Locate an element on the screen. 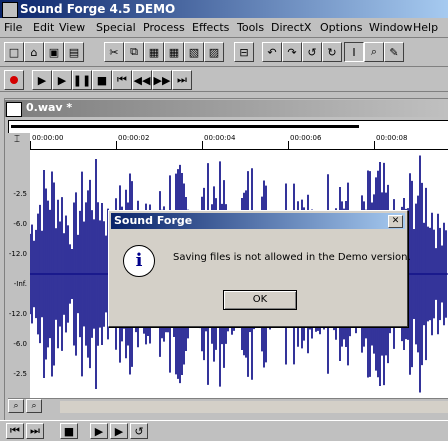 Image resolution: width=448 pixels, height=441 pixels. dialog-titlebar: Sound Forge ✕ is located at coordinates (258, 221).